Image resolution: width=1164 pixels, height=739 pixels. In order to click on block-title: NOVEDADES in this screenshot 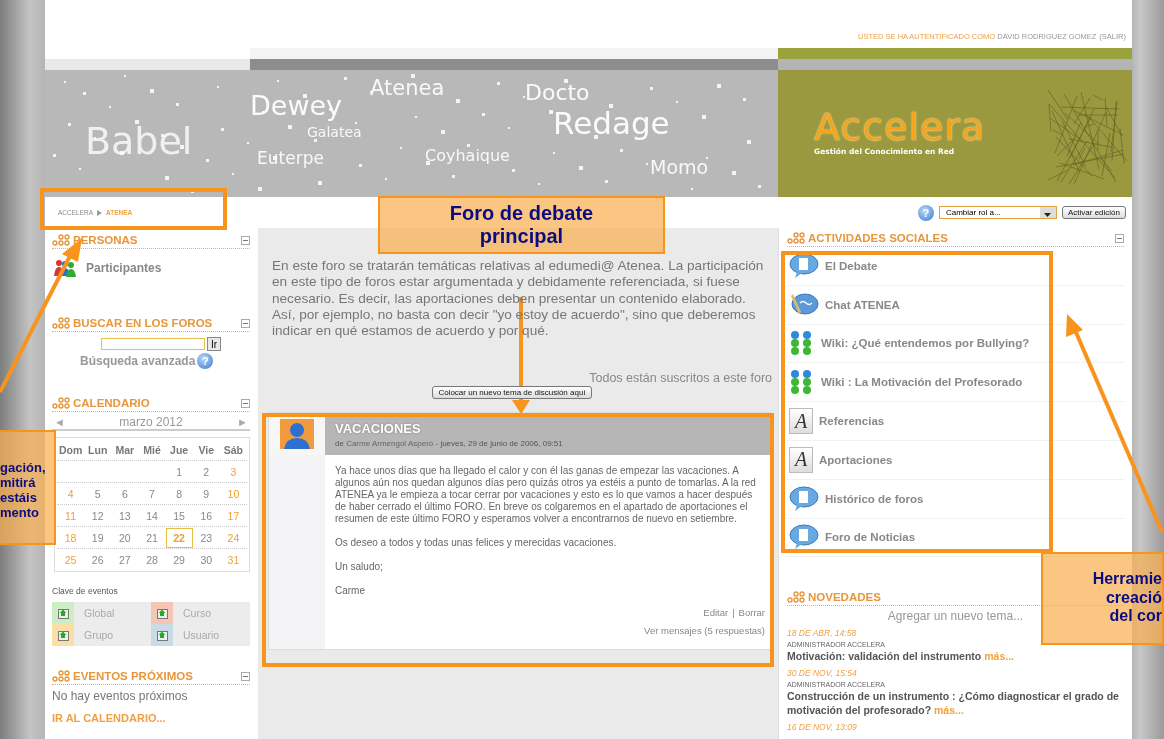, I will do `click(844, 597)`.